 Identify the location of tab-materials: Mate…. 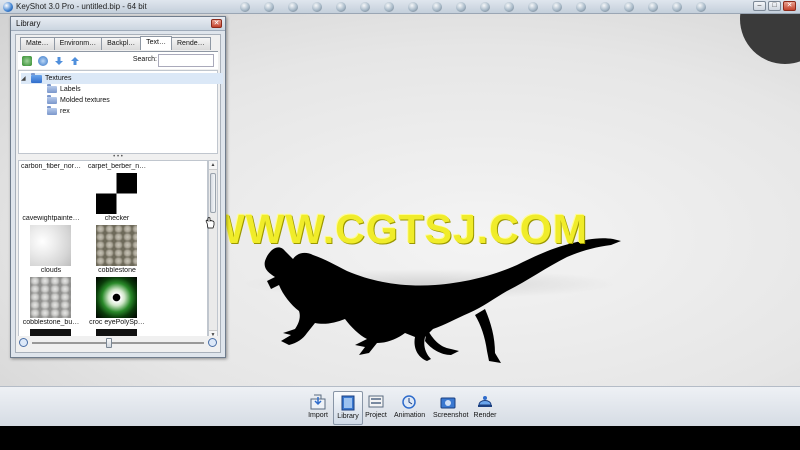
(37, 43).